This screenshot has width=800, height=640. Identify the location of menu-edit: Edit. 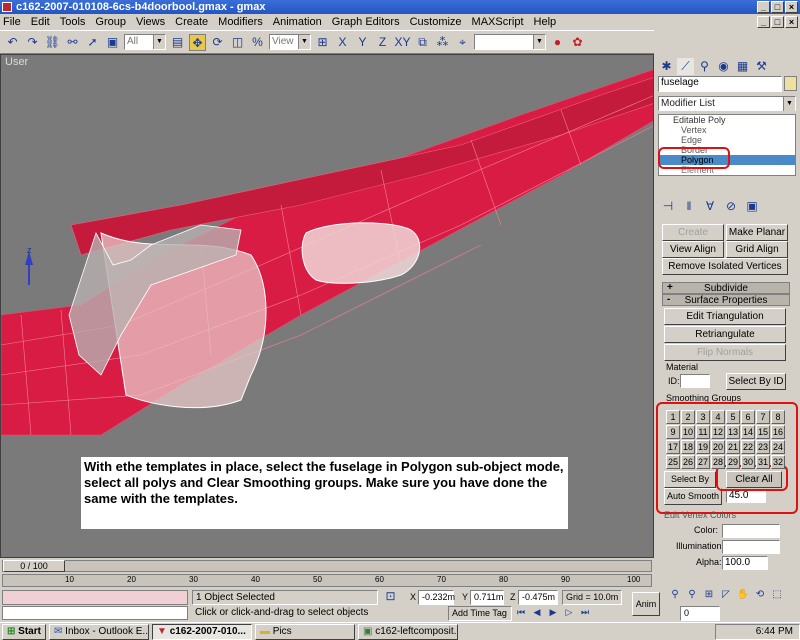
(40, 22).